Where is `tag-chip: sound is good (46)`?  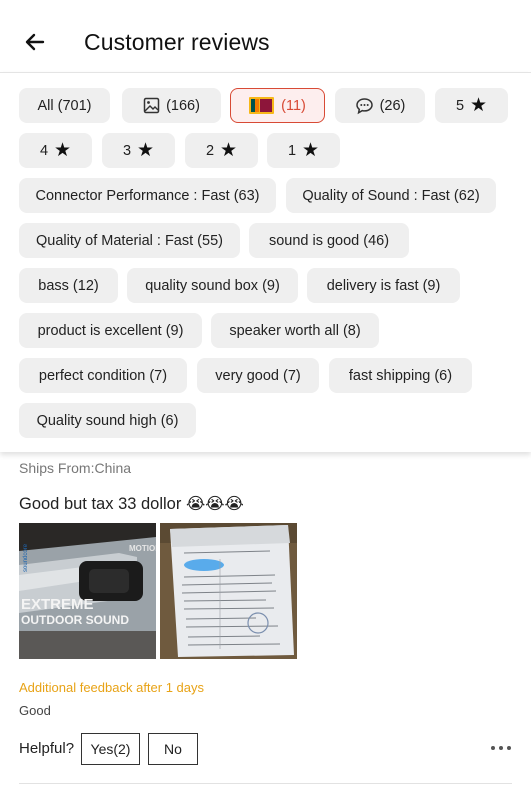
tag-chip: sound is good (46) is located at coordinates (329, 240).